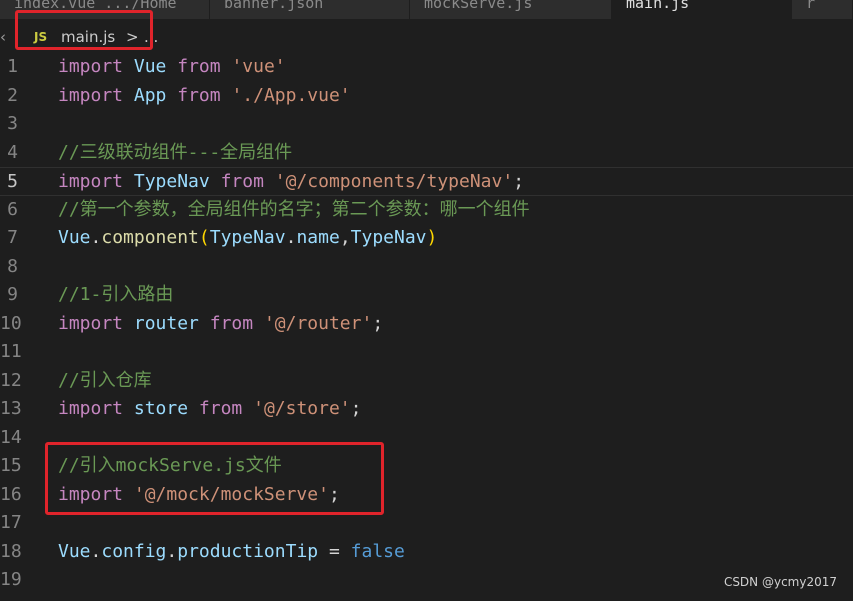 The image size is (853, 601). Describe the element at coordinates (11, 380) in the screenshot. I see `line-number: 12` at that location.